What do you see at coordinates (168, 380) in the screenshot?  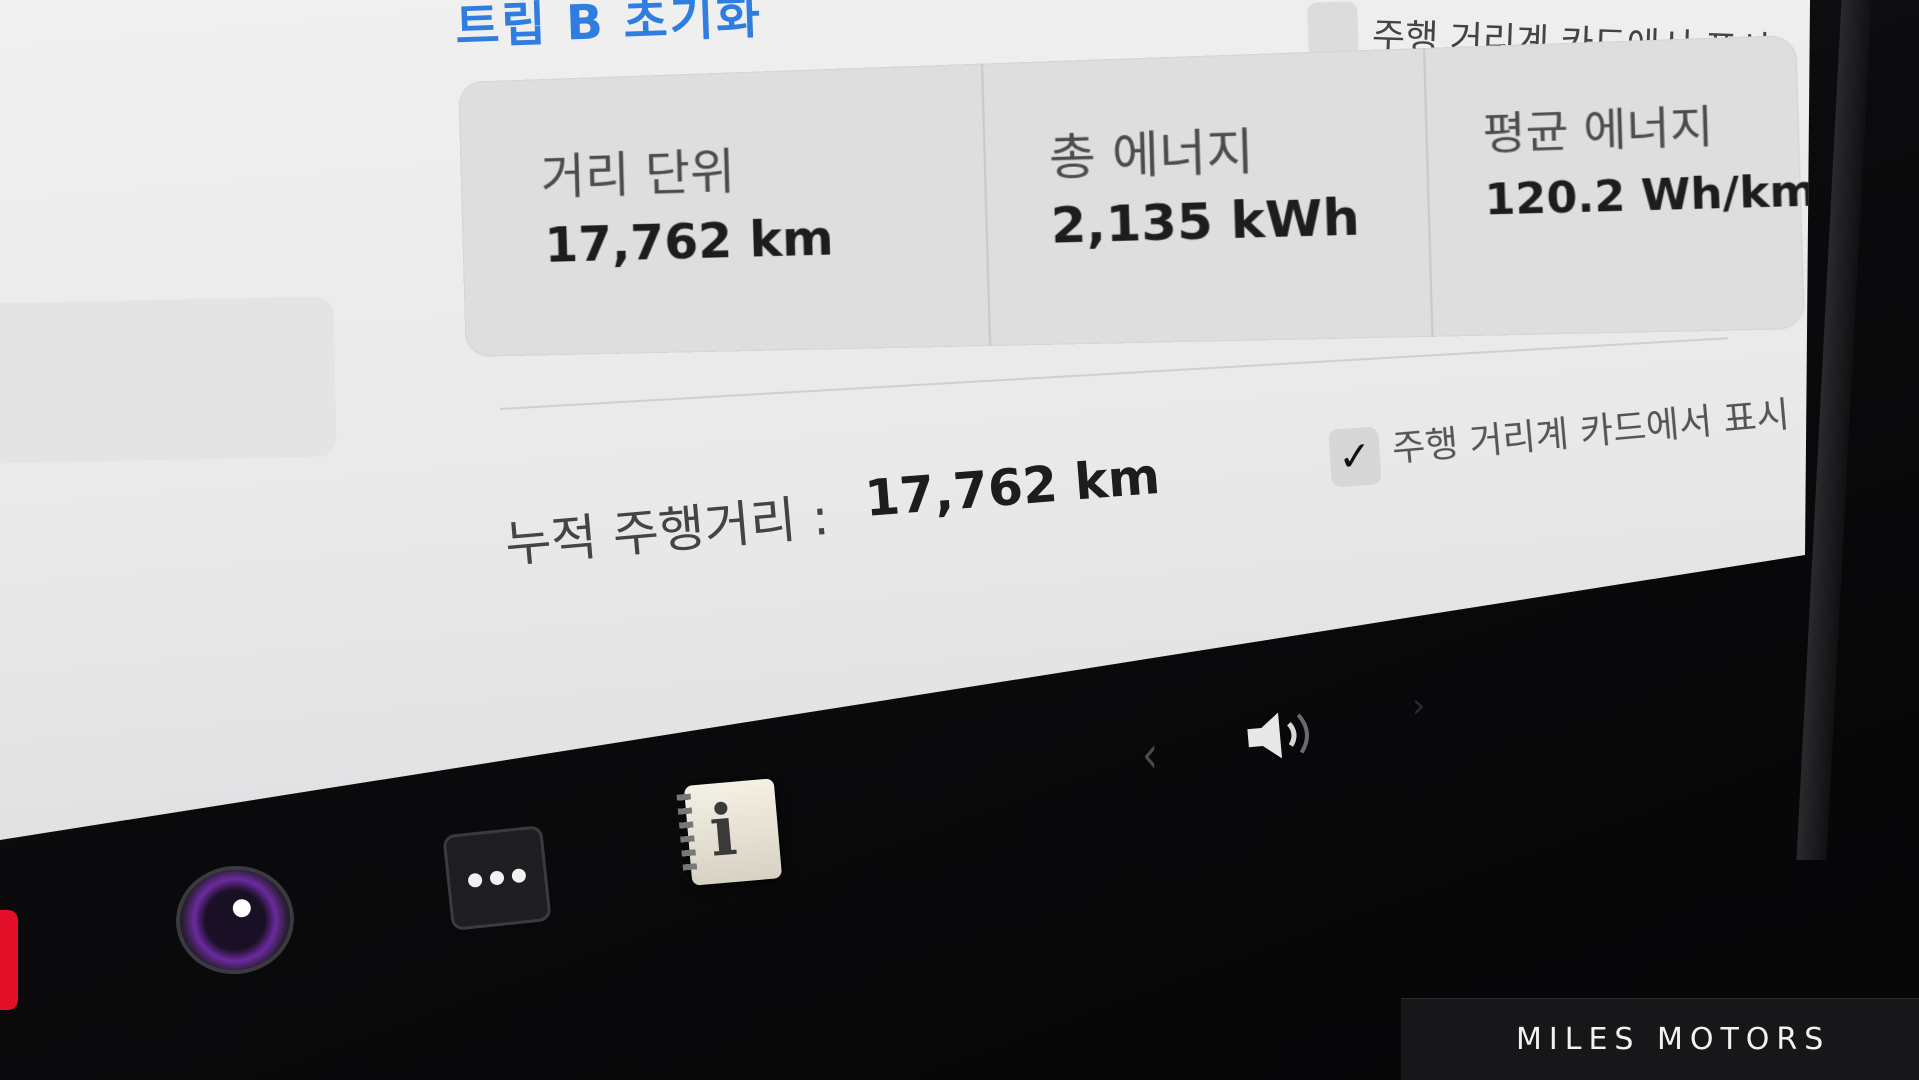 I see `left-panel` at bounding box center [168, 380].